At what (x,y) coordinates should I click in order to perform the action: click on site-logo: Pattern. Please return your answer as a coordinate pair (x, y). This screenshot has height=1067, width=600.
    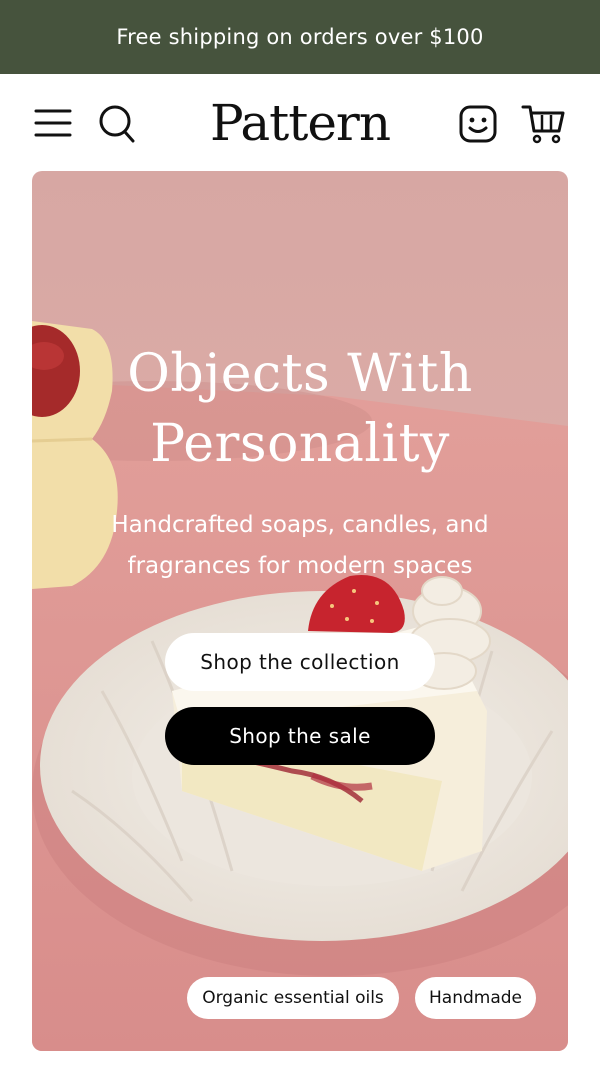
    Looking at the image, I should click on (300, 123).